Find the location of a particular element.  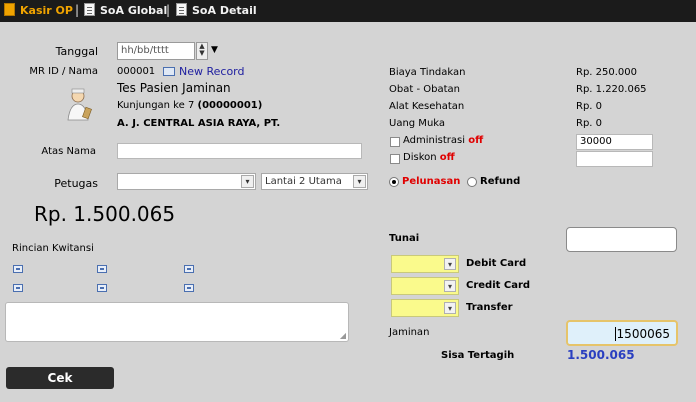

company-name: A. J. CENTRAL ASIA RAYA, PT. is located at coordinates (199, 123).